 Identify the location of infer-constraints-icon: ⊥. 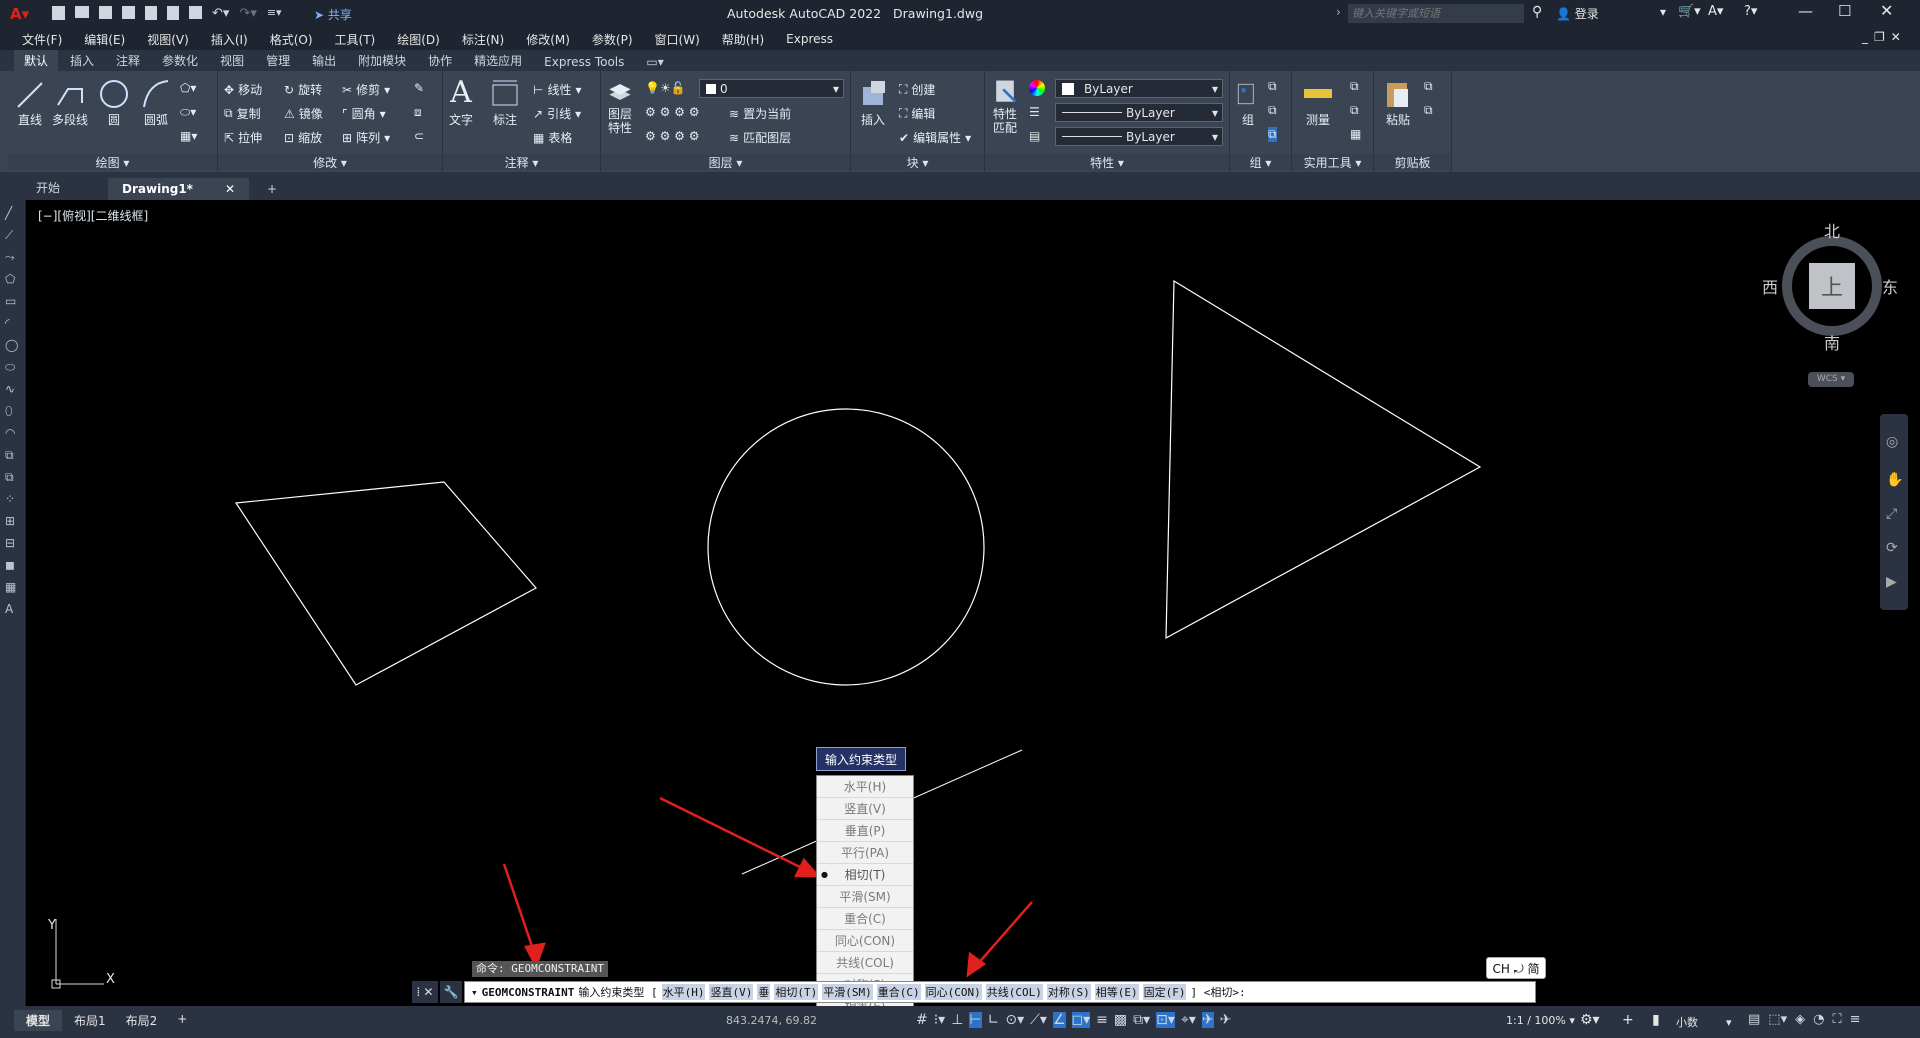
(957, 1020).